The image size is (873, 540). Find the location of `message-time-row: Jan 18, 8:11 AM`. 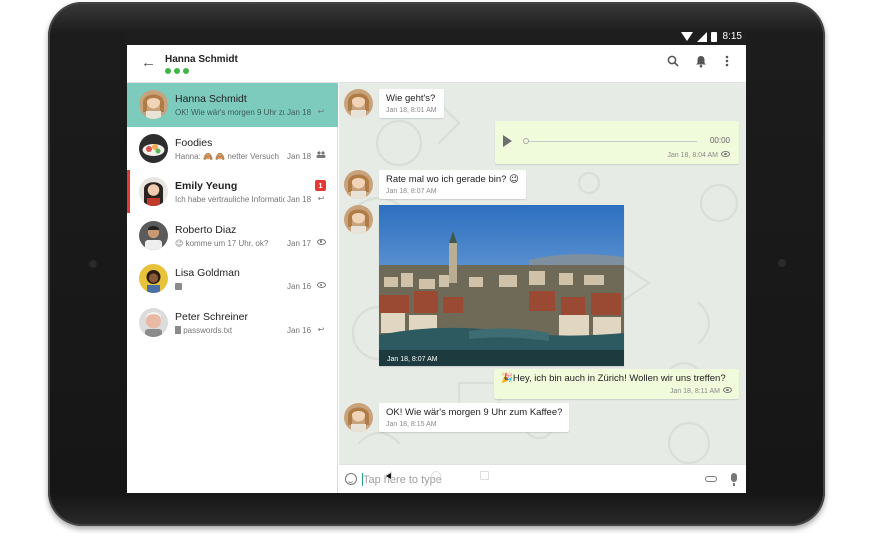

message-time-row: Jan 18, 8:11 AM is located at coordinates (616, 391).